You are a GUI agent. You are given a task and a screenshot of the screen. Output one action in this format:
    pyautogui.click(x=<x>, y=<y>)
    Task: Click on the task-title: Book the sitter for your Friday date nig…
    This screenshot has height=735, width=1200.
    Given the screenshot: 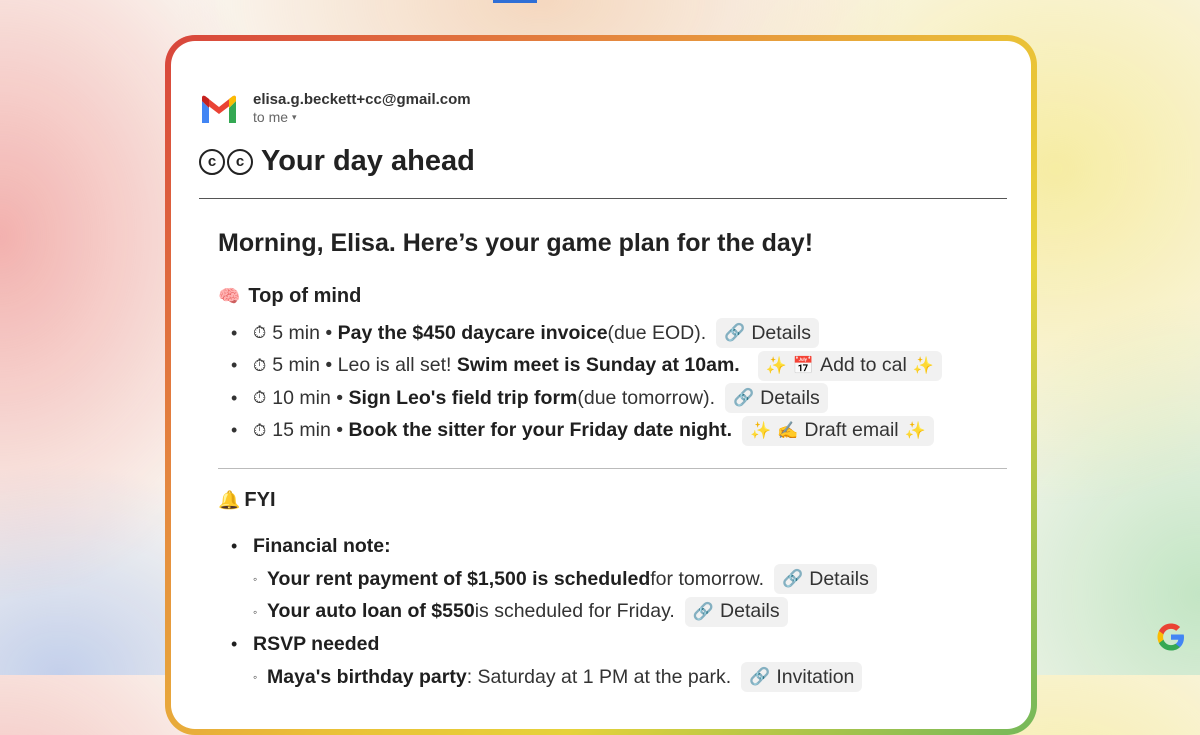 What is the action you would take?
    pyautogui.click(x=540, y=430)
    